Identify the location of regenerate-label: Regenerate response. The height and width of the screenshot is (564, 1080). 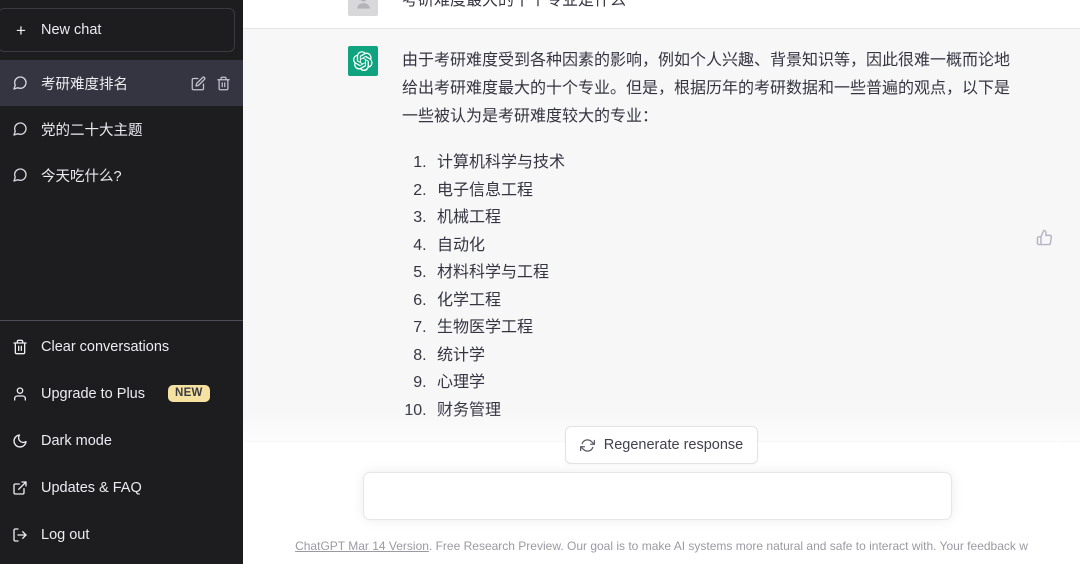
(673, 445).